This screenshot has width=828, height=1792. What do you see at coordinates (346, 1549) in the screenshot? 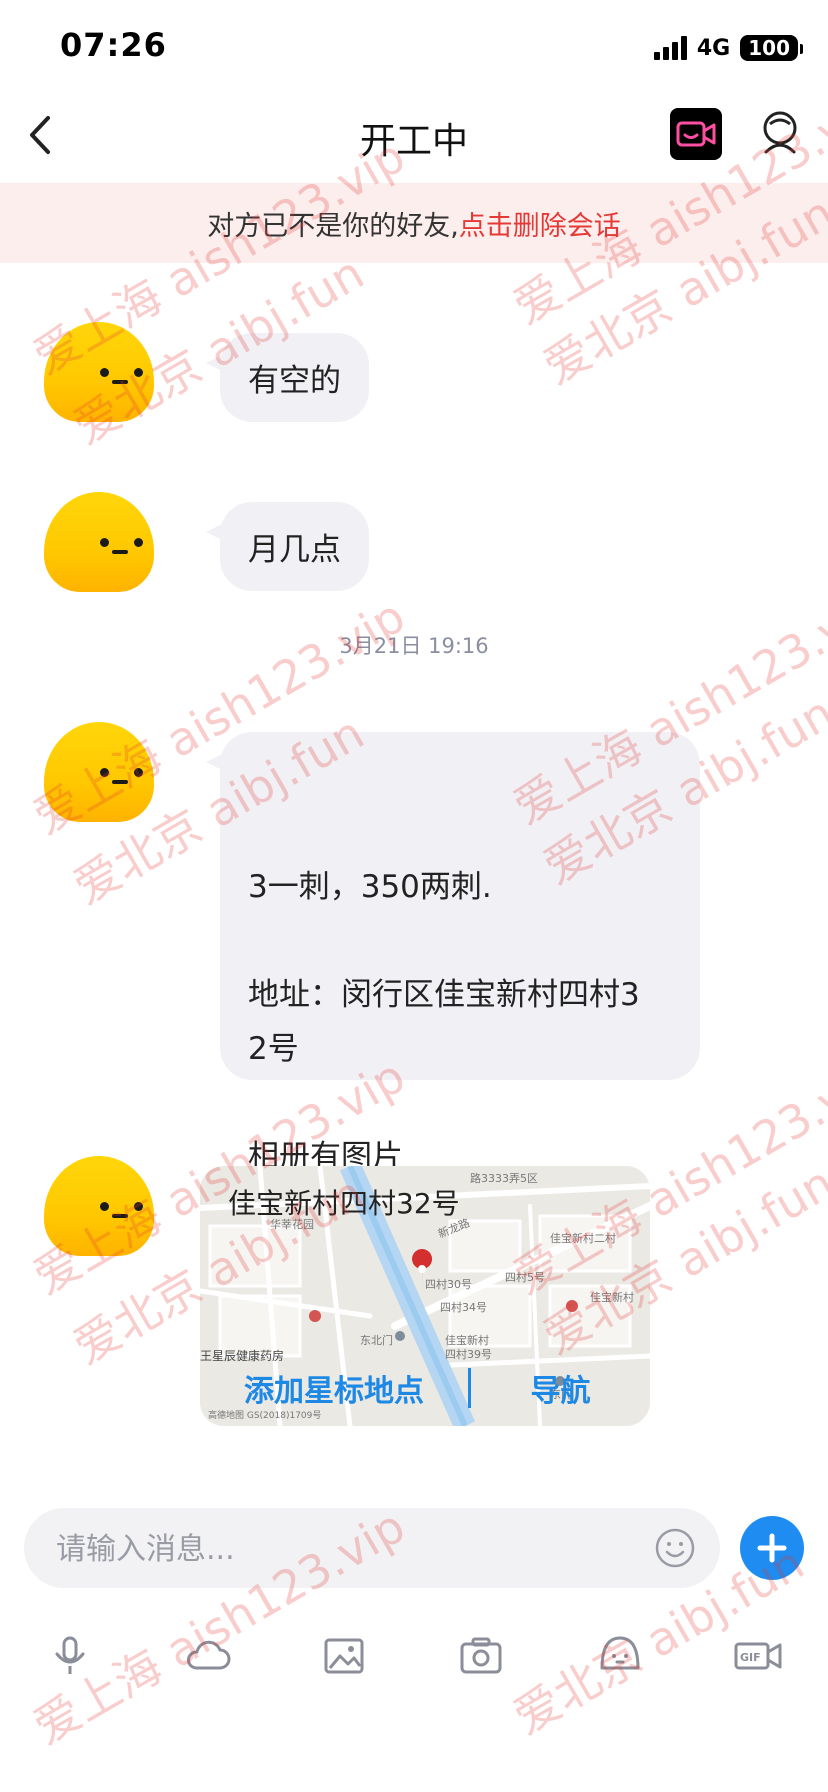
I see `message-input` at bounding box center [346, 1549].